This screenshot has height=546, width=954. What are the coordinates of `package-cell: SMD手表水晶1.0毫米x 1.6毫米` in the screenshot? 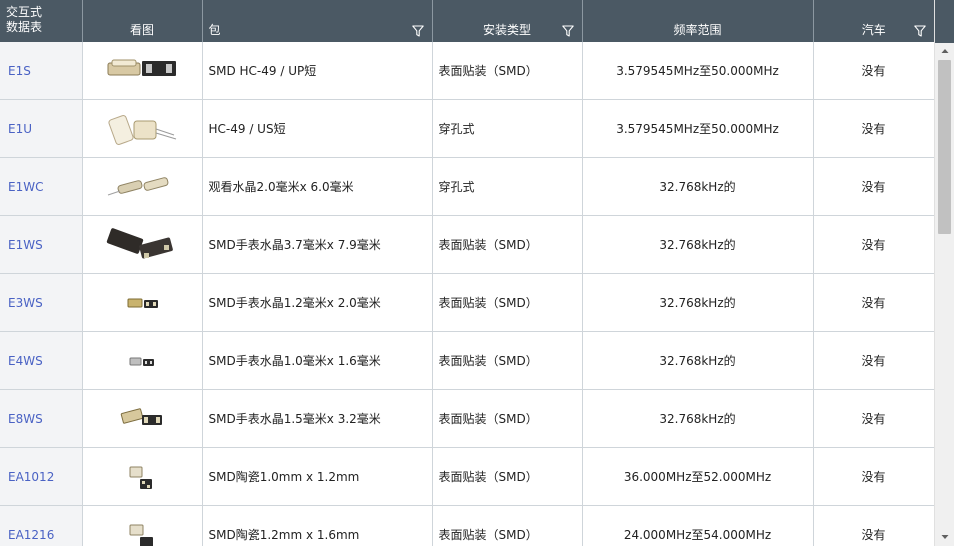 It's located at (317, 360).